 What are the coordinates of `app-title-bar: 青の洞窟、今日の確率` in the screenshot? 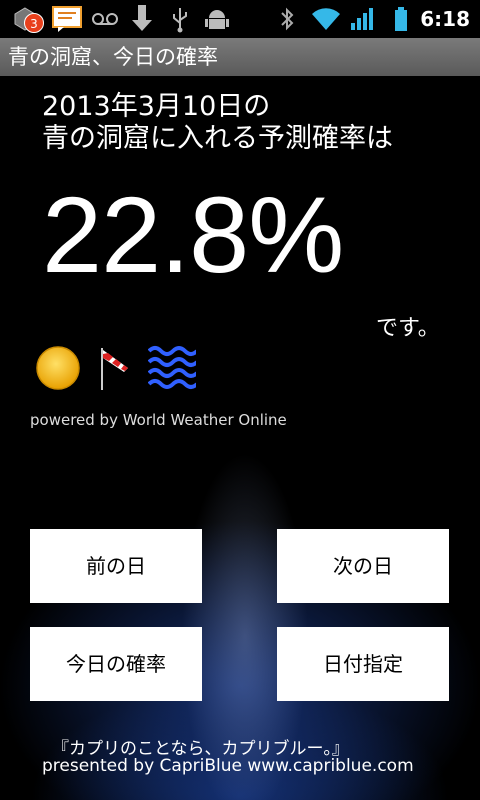 It's located at (240, 57).